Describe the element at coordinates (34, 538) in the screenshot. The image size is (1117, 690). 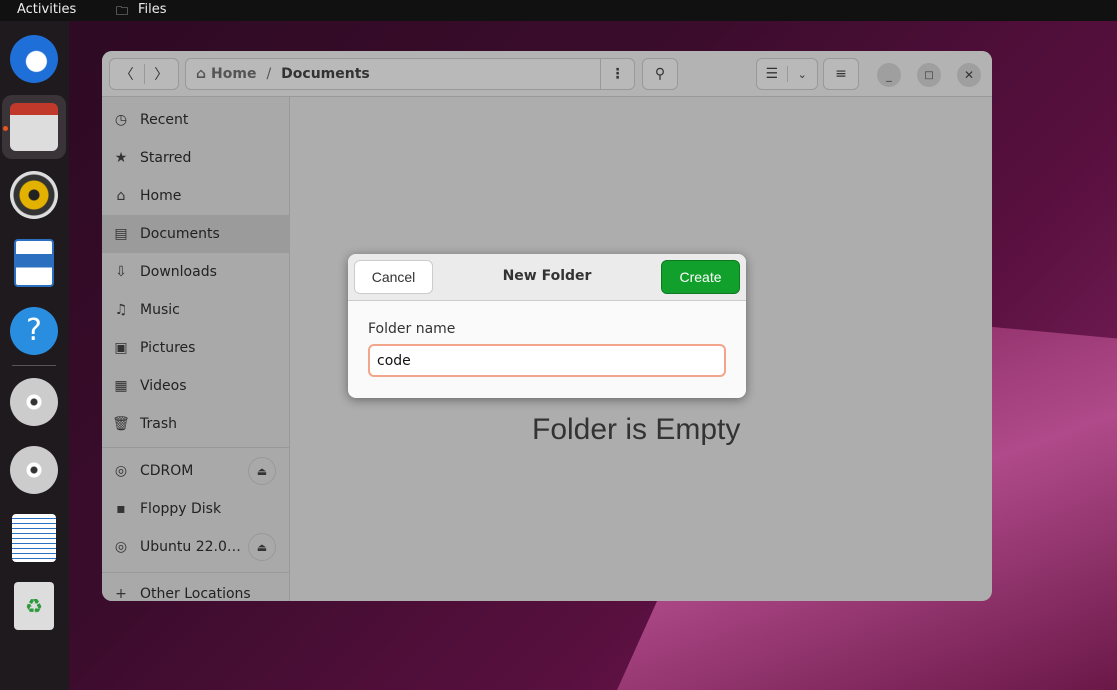
I see `floppy-icon` at that location.